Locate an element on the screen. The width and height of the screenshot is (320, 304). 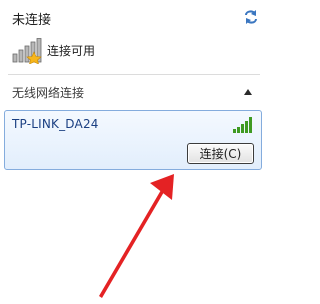
network-ssid: TP-LINK_DA24 is located at coordinates (55, 124).